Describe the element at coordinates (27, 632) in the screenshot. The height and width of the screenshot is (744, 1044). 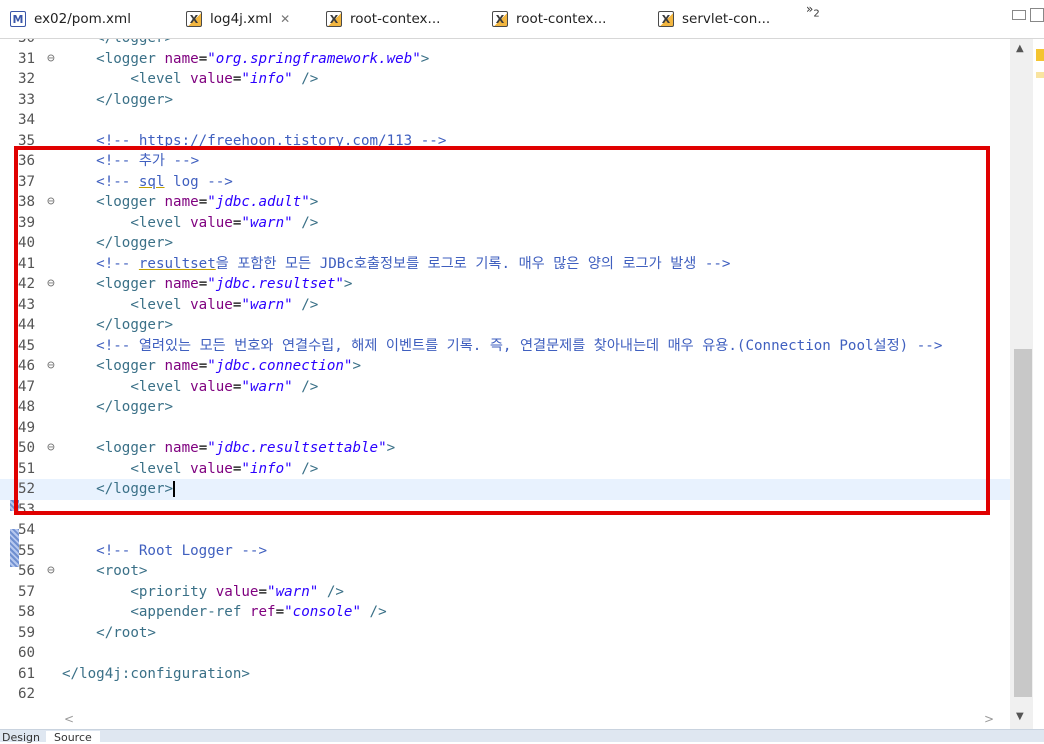
I see `line-number: 59` at that location.